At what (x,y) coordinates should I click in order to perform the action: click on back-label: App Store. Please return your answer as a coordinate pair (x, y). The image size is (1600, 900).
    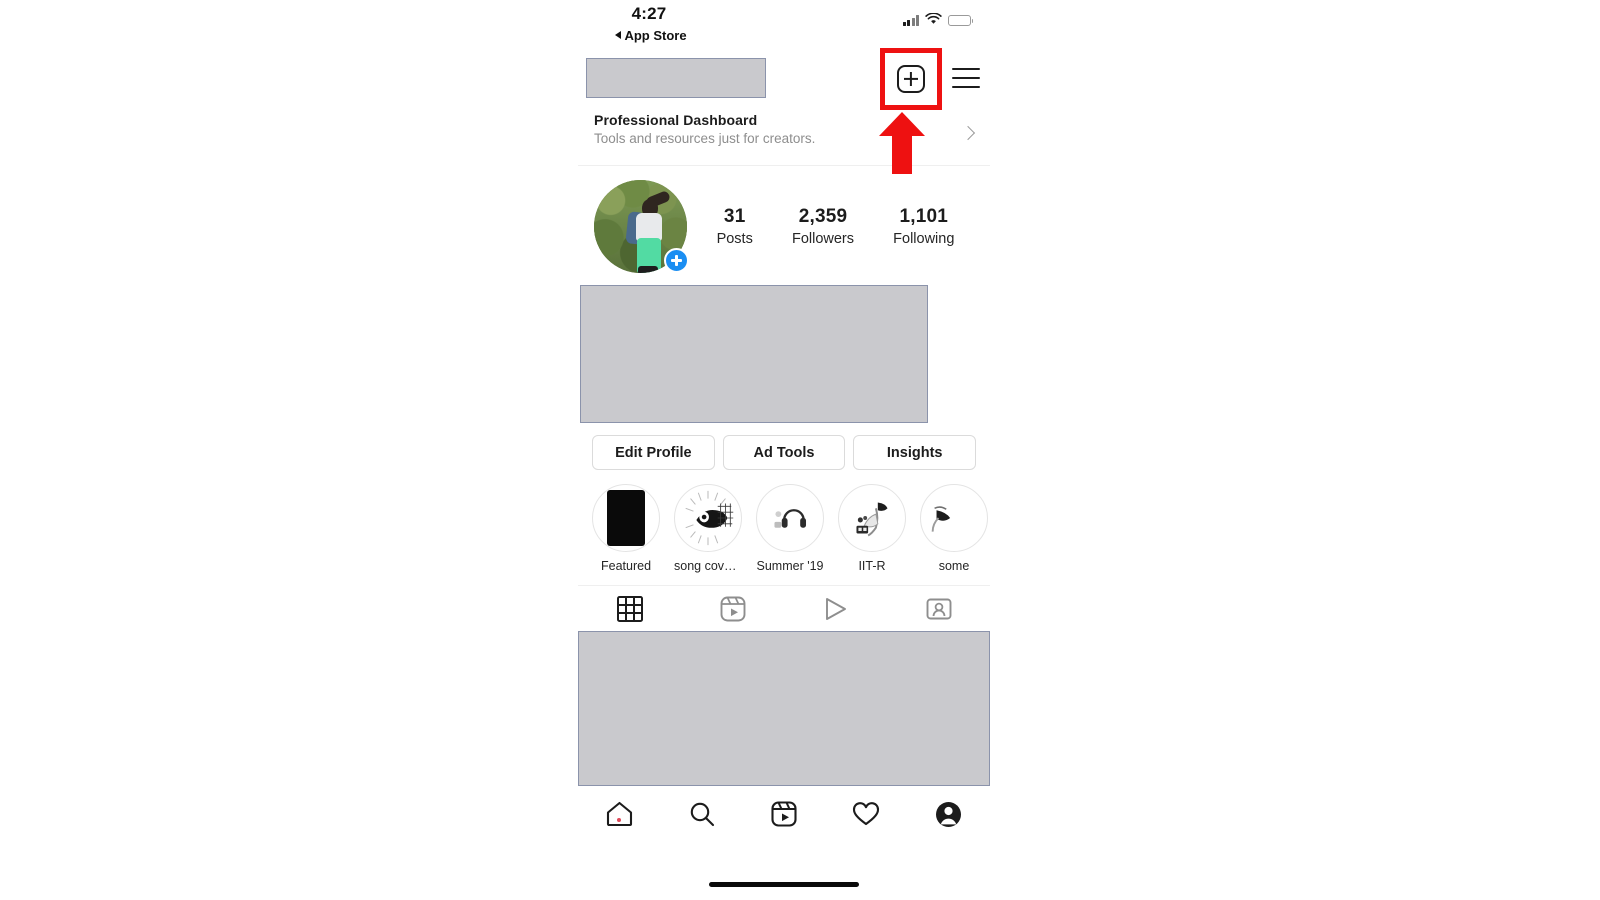
    Looking at the image, I should click on (655, 35).